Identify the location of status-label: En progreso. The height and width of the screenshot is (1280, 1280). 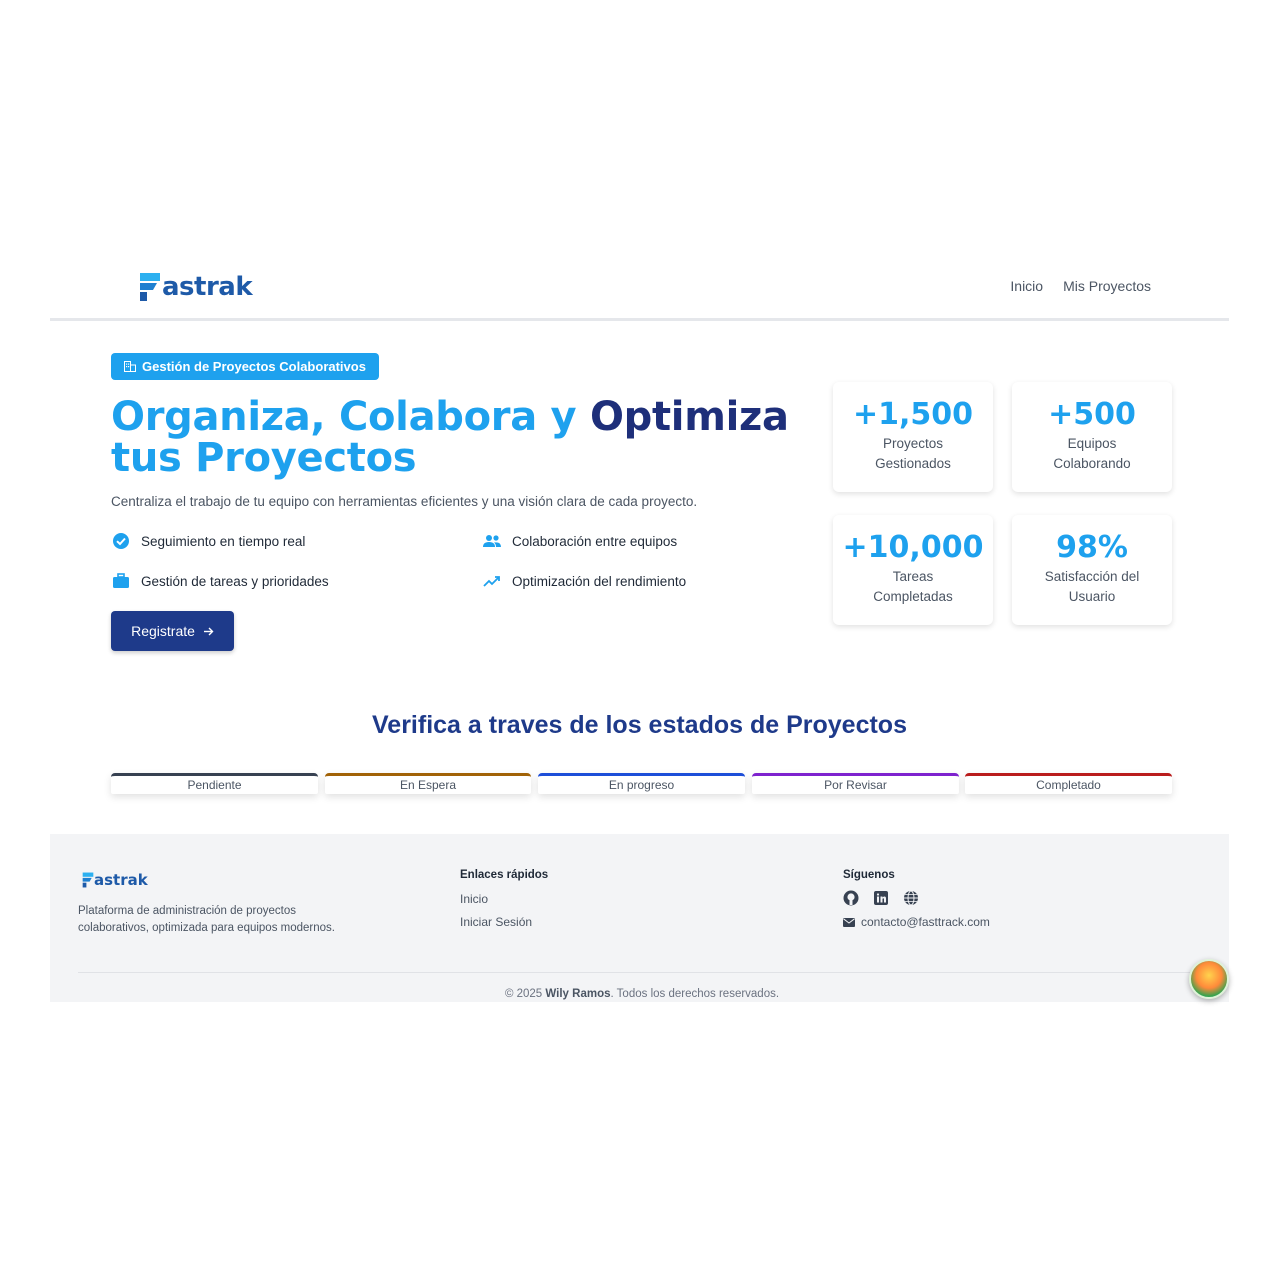
(641, 785).